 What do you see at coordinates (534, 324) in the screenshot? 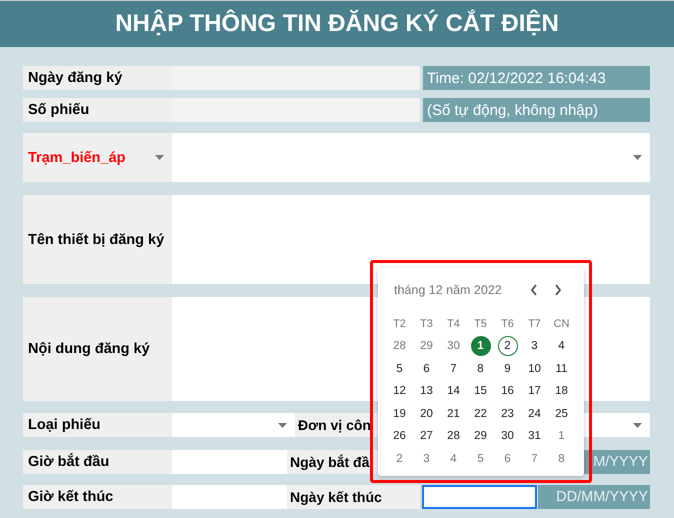
I see `weekday-label: T7` at bounding box center [534, 324].